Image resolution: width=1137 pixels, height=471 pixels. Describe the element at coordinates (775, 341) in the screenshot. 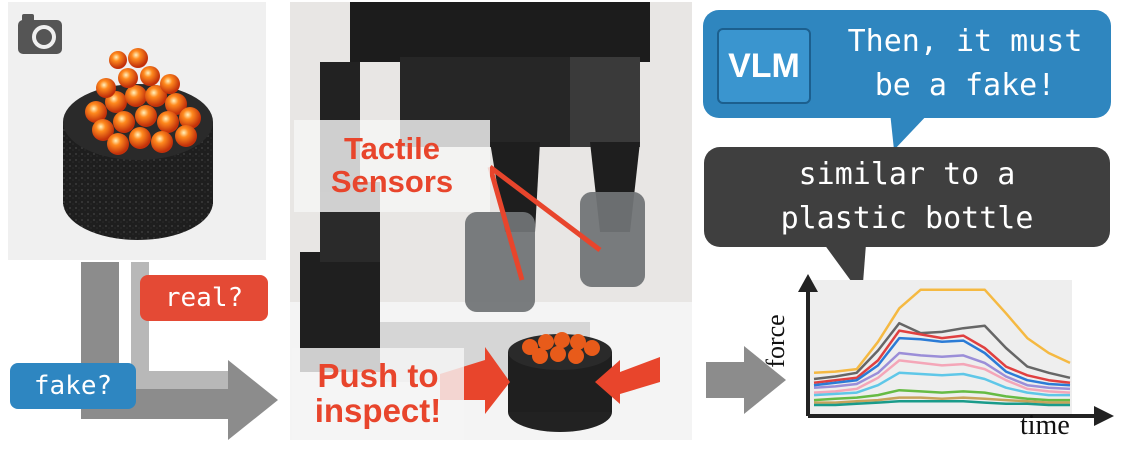

I see `y-axis-label: force` at that location.